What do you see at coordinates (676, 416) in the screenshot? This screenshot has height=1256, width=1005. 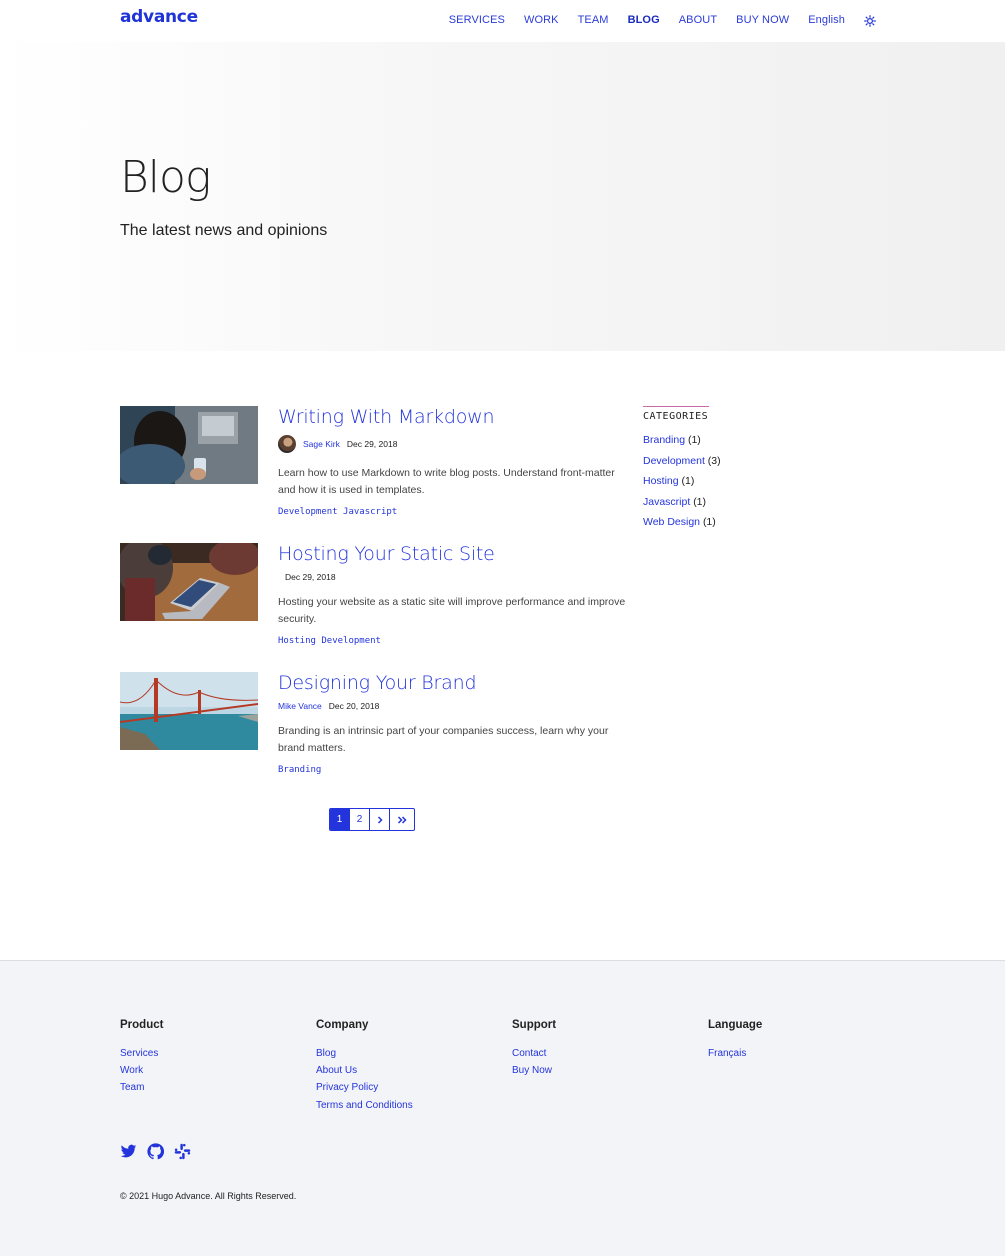 I see `categories-heading: CATEGORIES` at bounding box center [676, 416].